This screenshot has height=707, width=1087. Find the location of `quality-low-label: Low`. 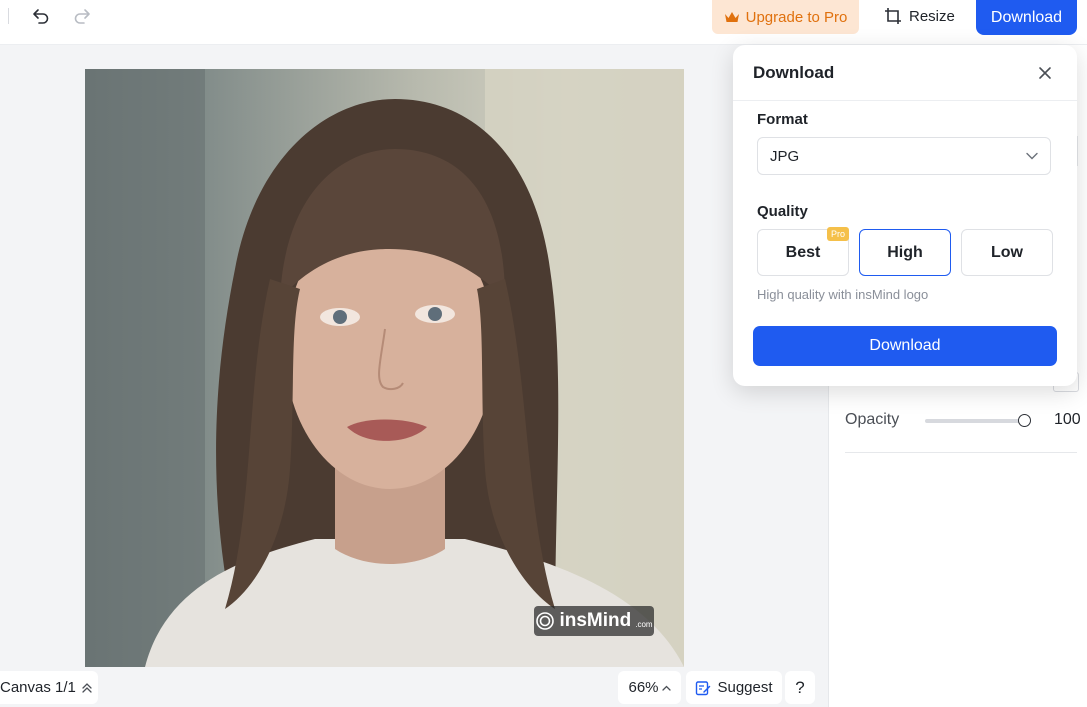

quality-low-label: Low is located at coordinates (1007, 252).